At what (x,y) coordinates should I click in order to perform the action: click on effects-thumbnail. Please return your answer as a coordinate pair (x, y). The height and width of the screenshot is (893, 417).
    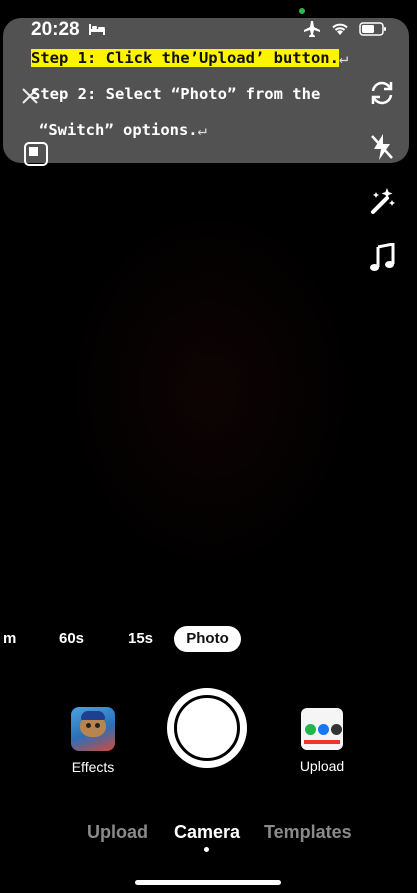
    Looking at the image, I should click on (93, 729).